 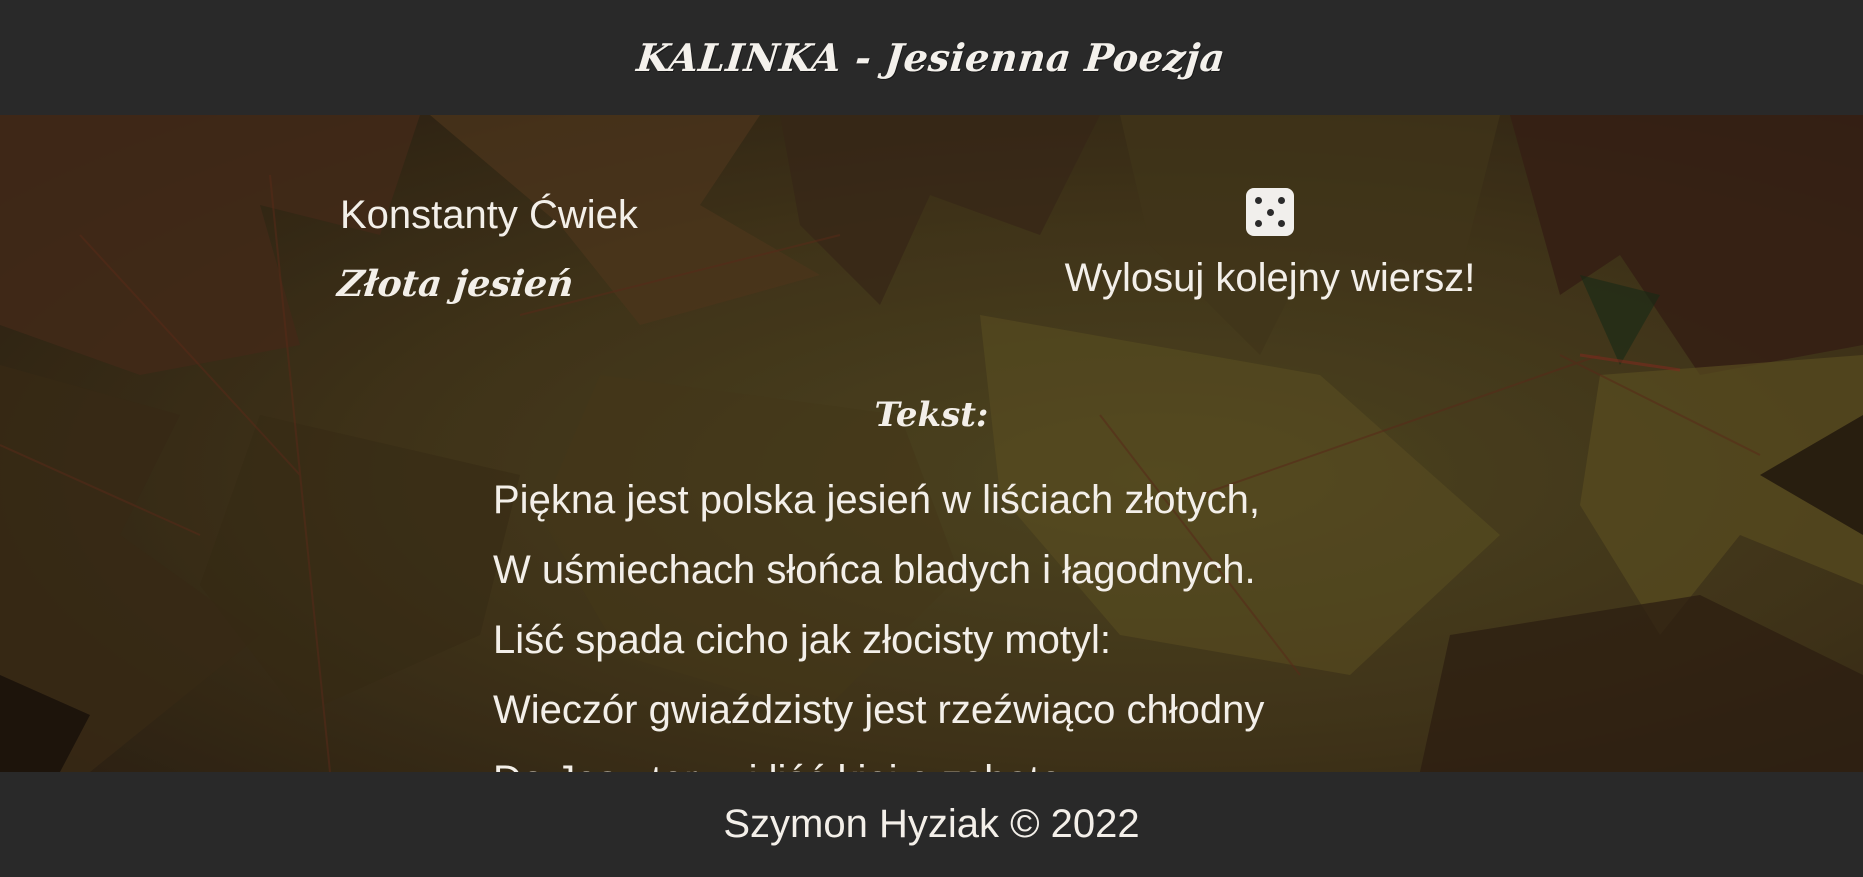 I want to click on site-title: KALINKA - Jesienna Poezja, so click(x=931, y=57).